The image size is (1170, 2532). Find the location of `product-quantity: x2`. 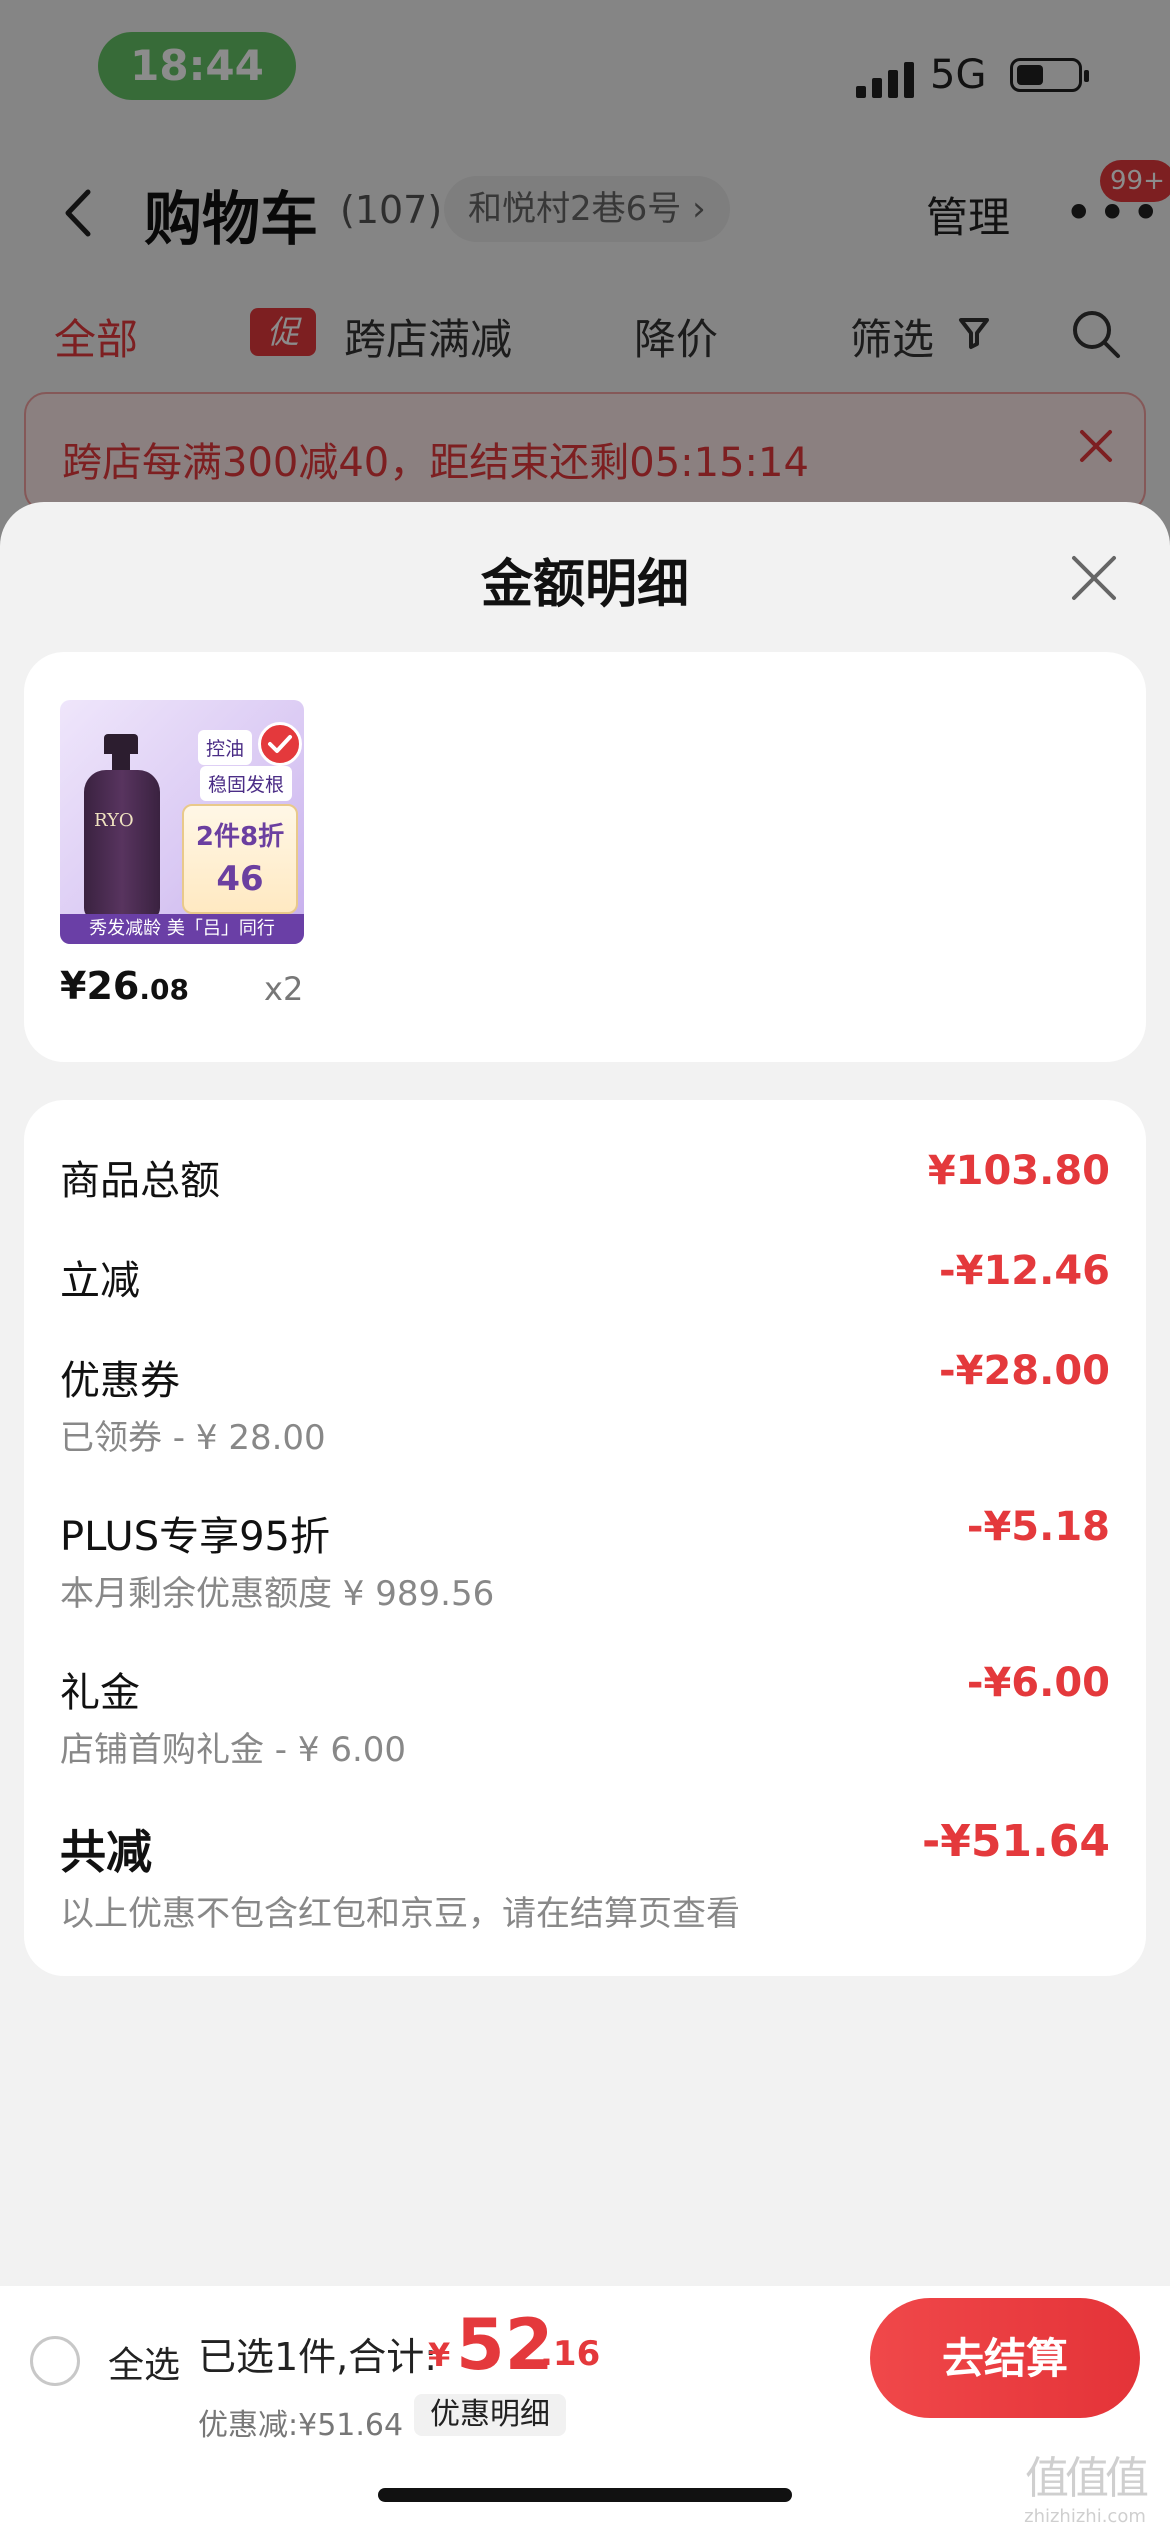

product-quantity: x2 is located at coordinates (284, 989).